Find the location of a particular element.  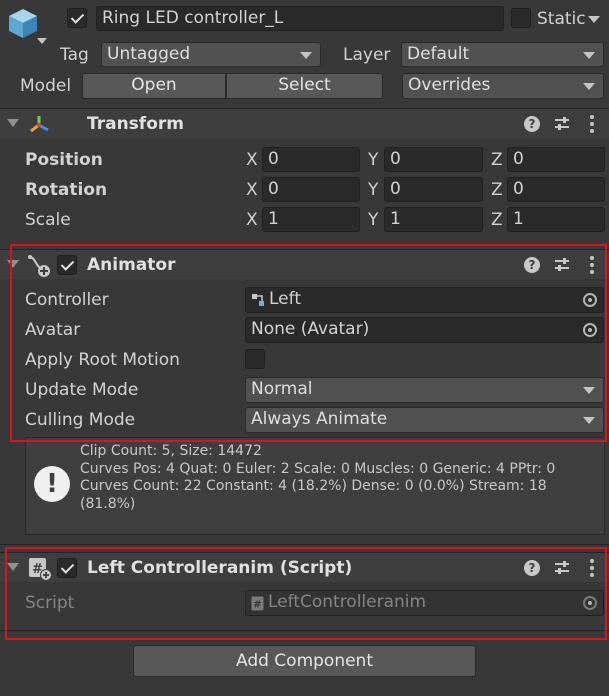

scale-label: Scale is located at coordinates (48, 220).